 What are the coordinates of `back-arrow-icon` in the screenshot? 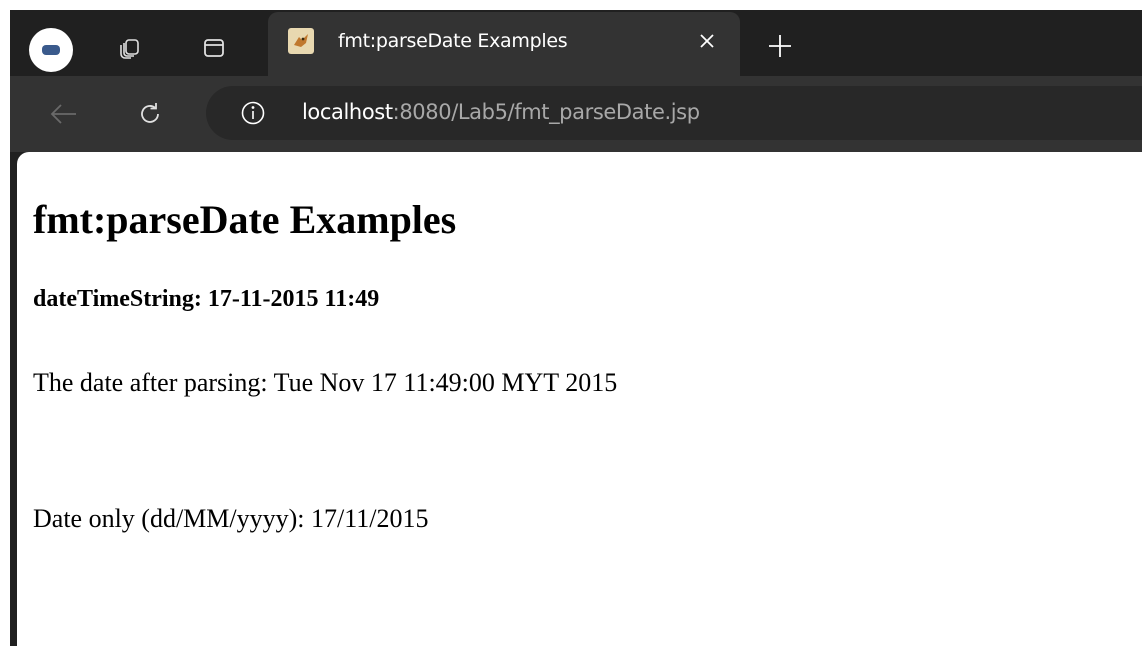 It's located at (64, 114).